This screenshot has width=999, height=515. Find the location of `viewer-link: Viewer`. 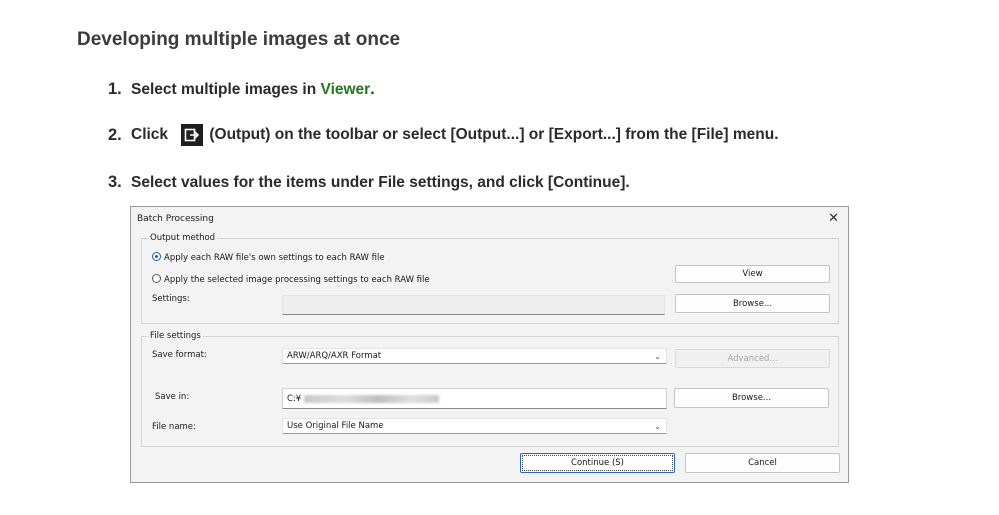

viewer-link: Viewer is located at coordinates (346, 90).